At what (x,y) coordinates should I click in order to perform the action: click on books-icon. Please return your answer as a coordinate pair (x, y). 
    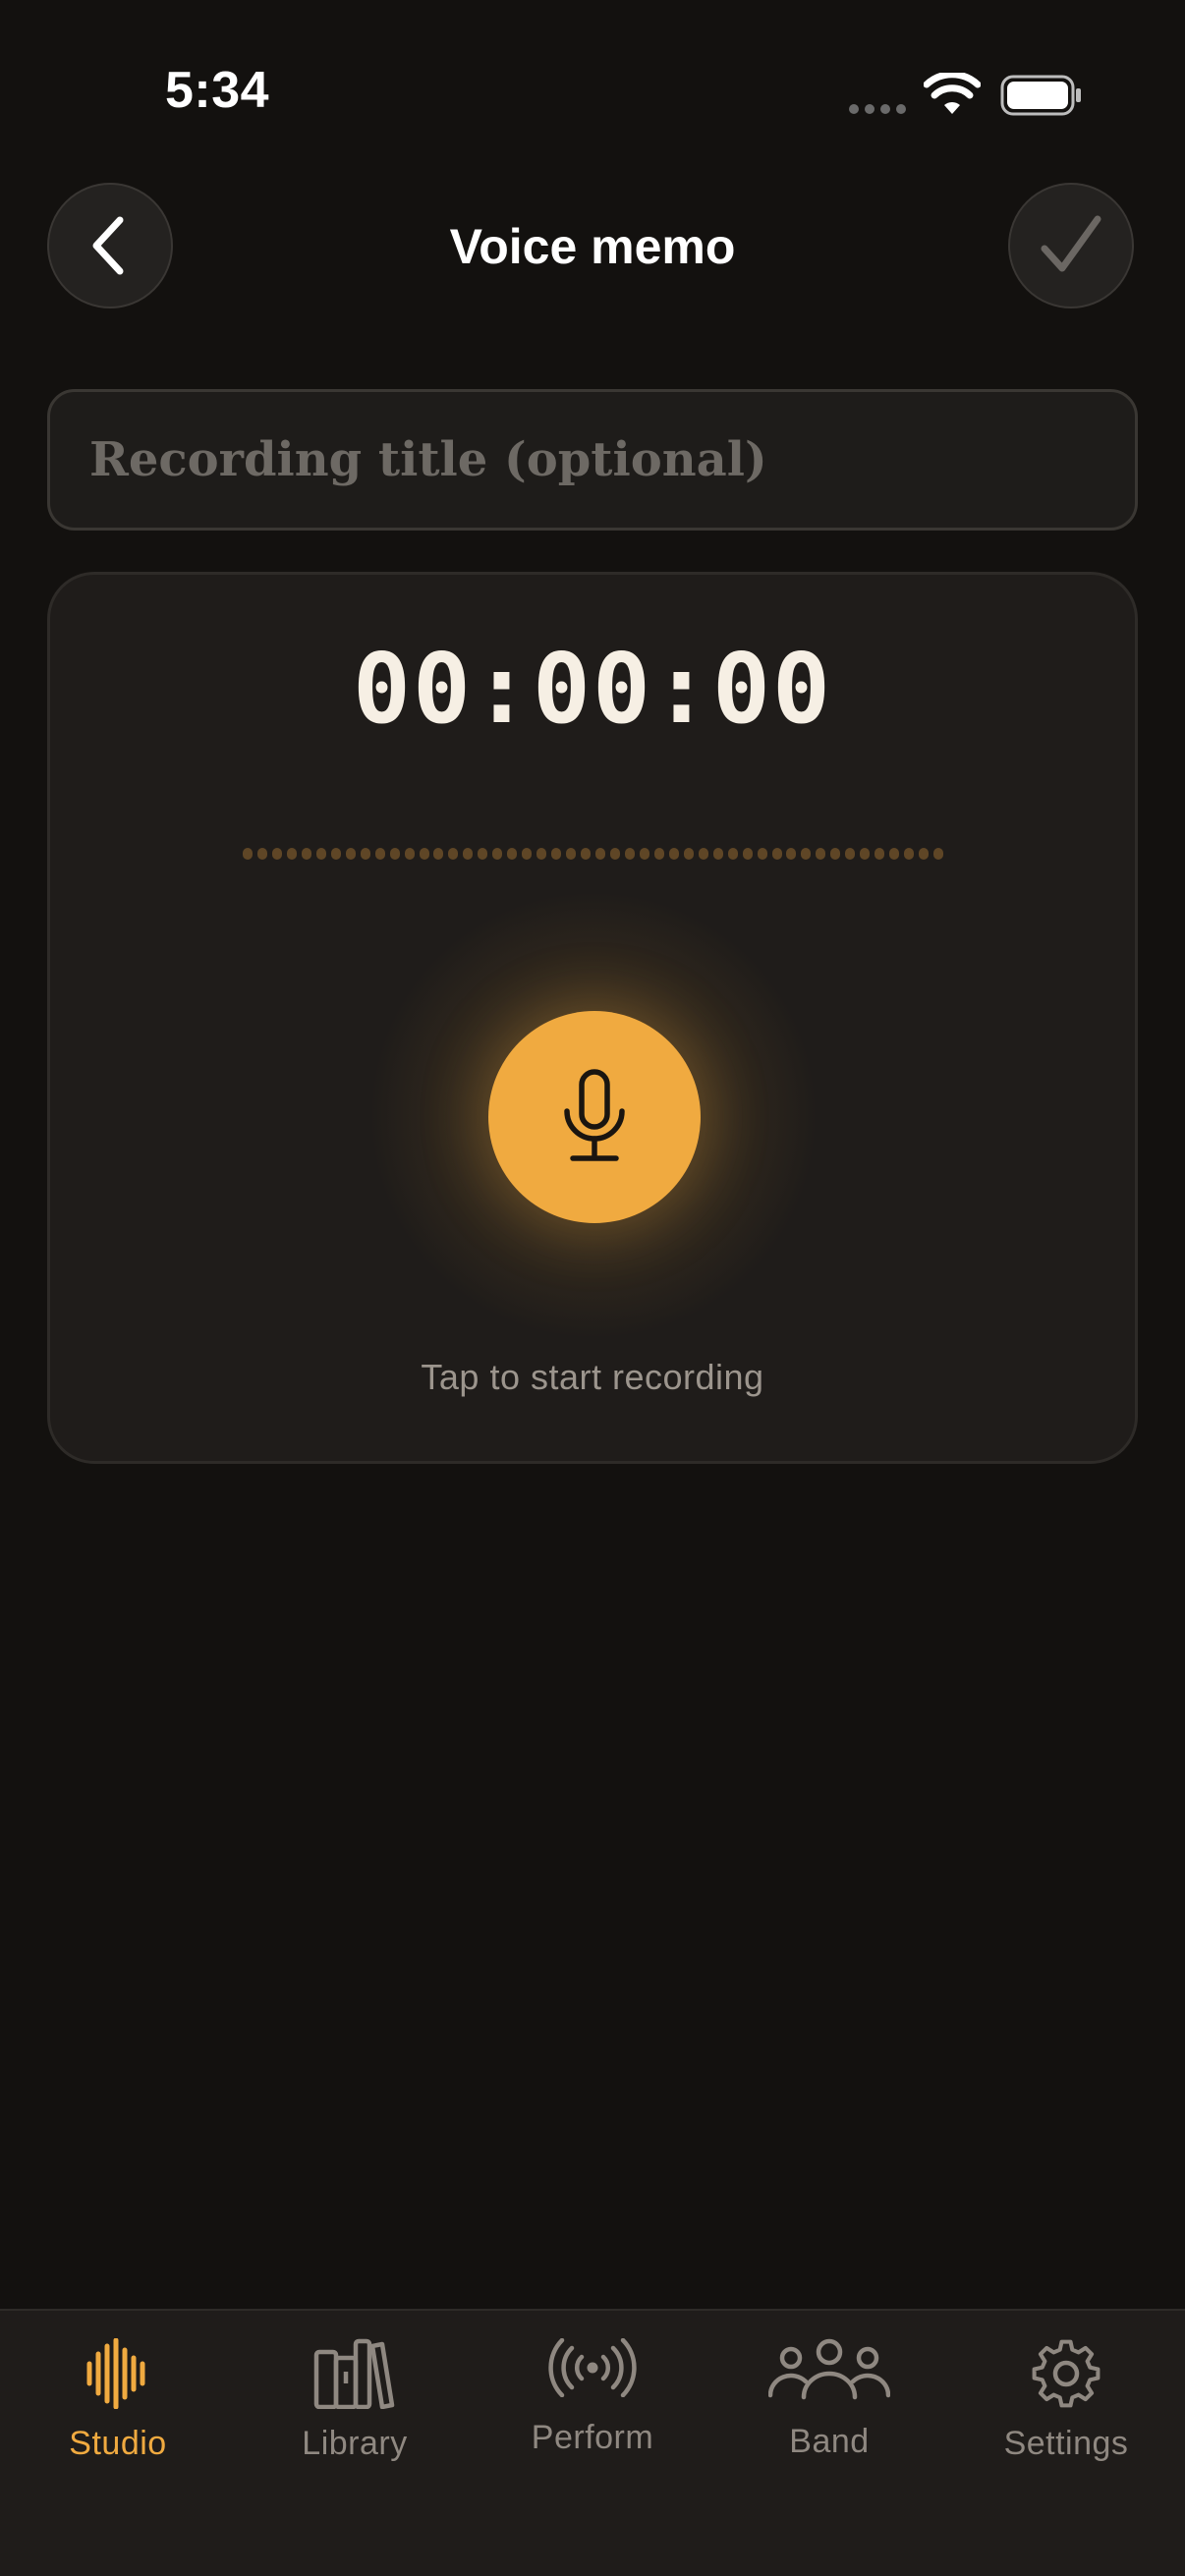
    Looking at the image, I should click on (354, 2373).